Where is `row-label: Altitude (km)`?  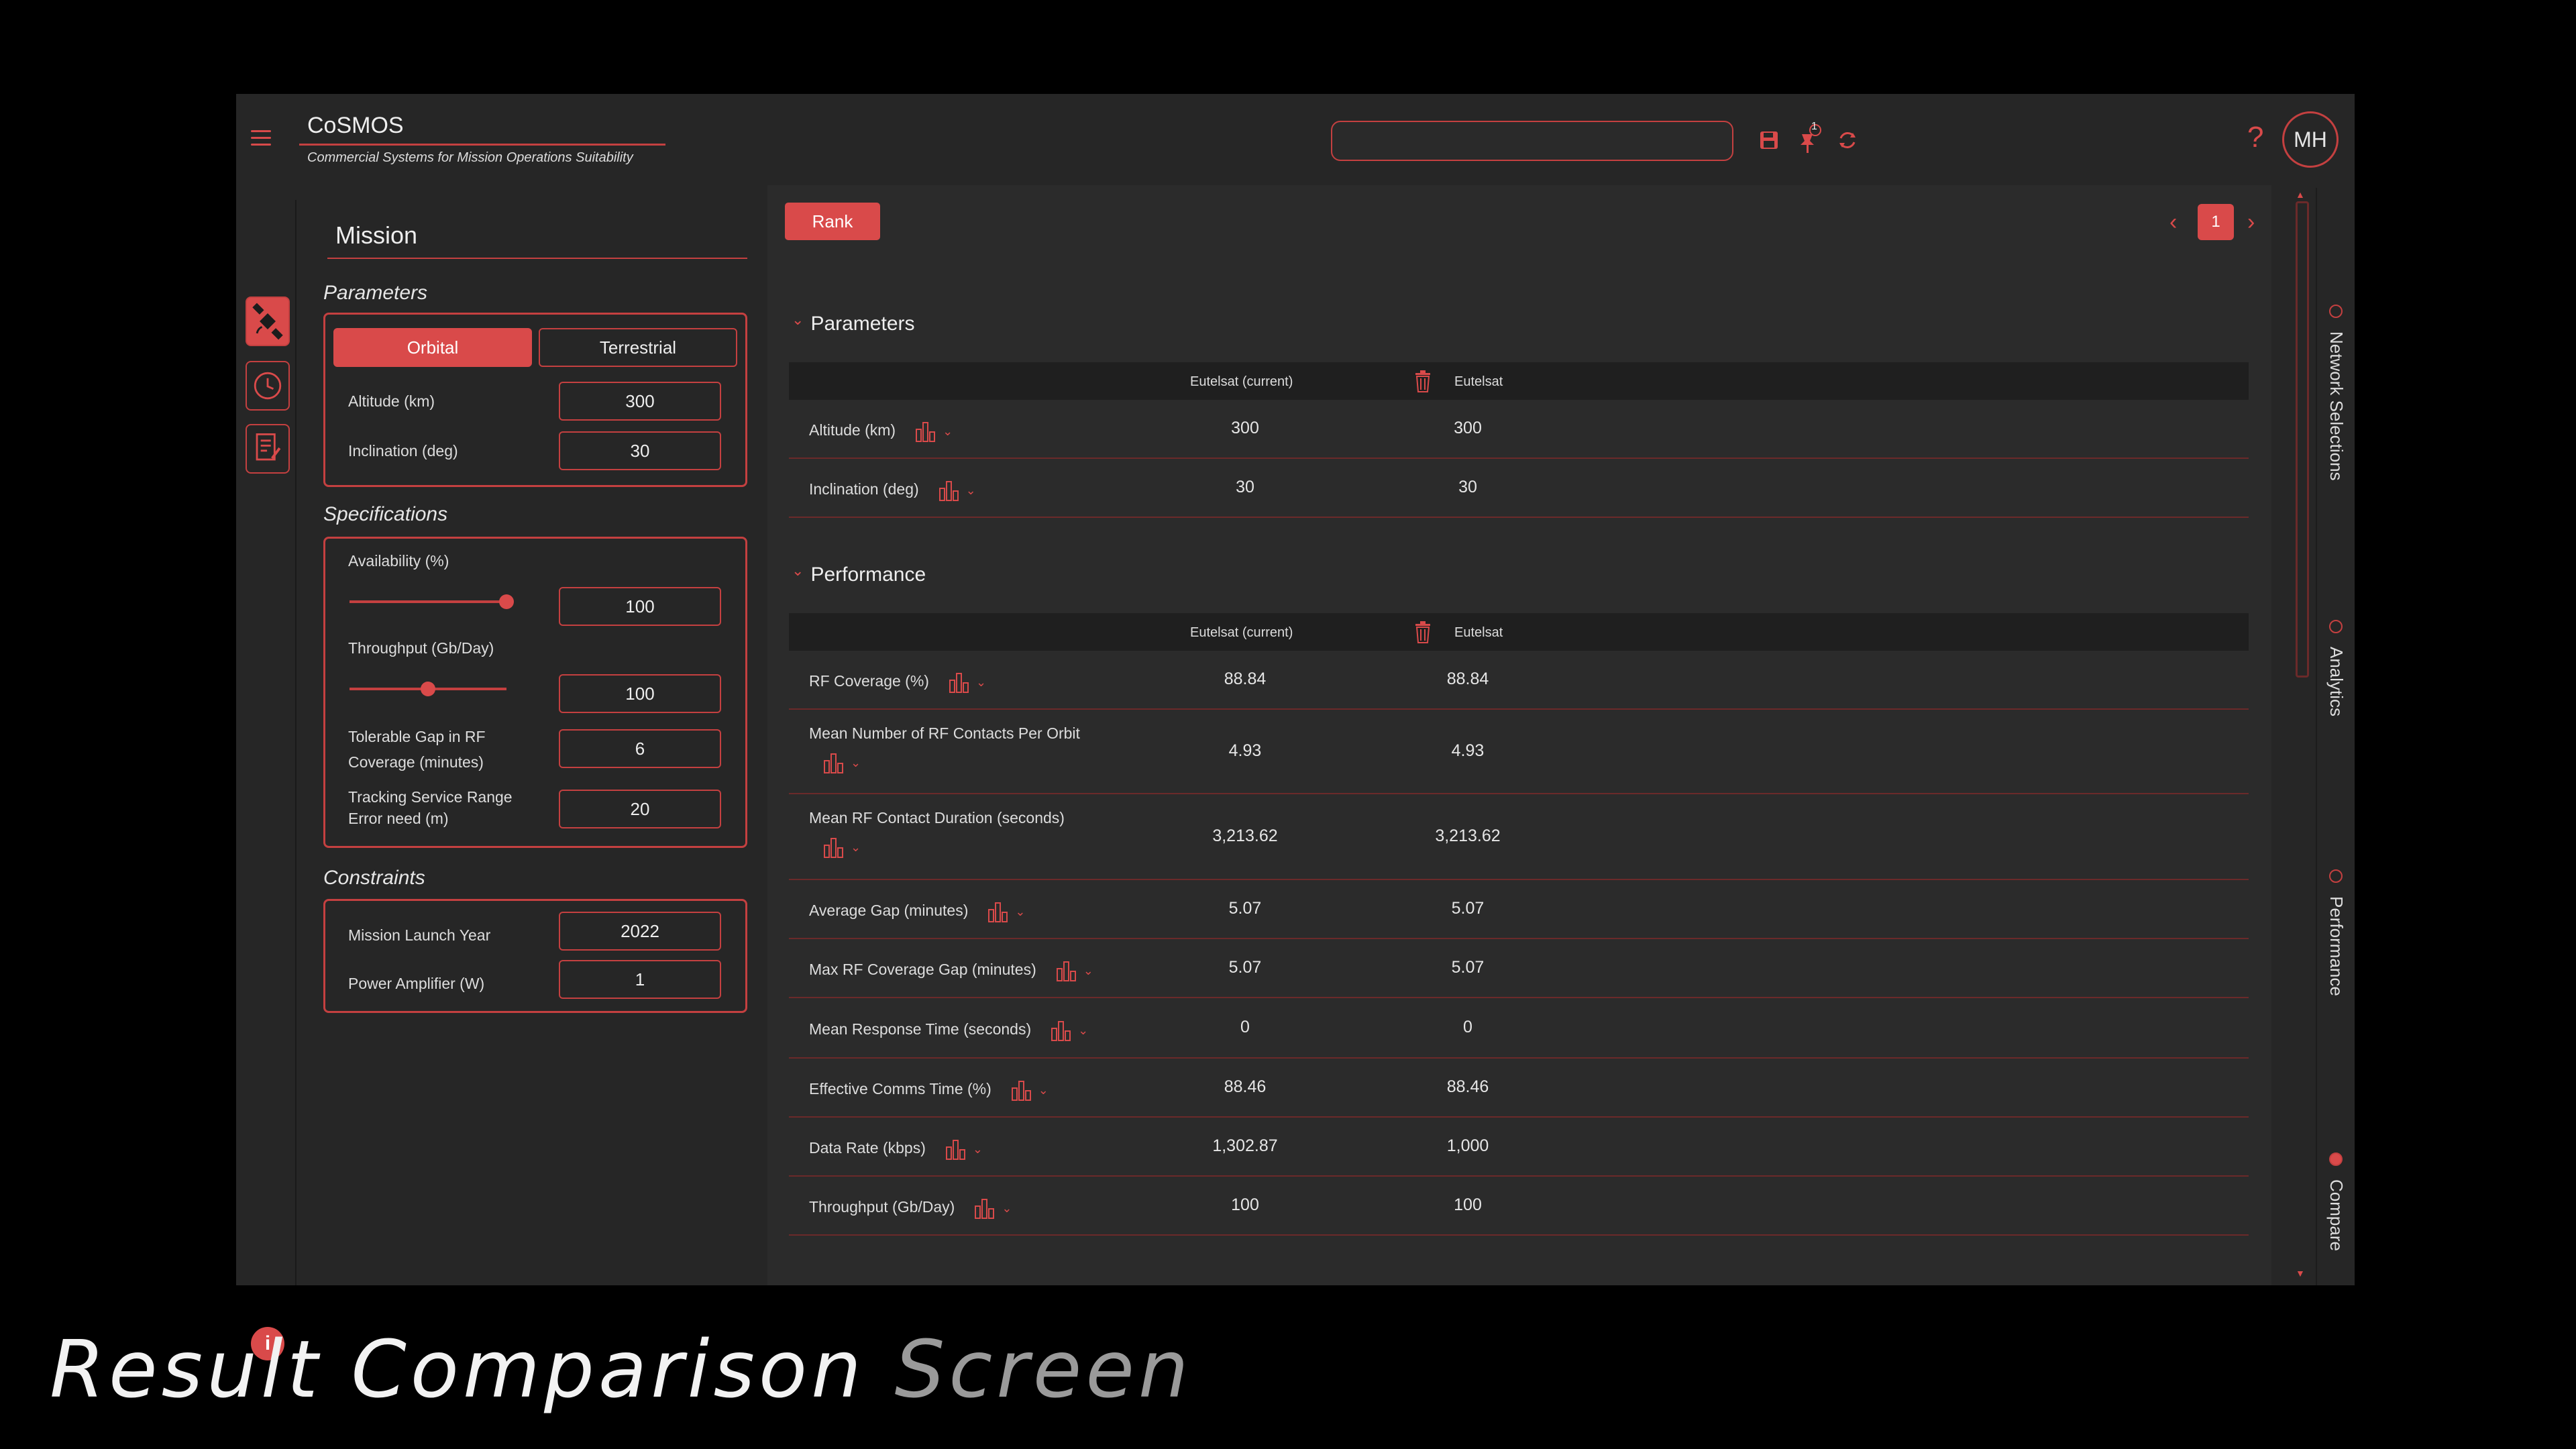
row-label: Altitude (km) is located at coordinates (852, 430).